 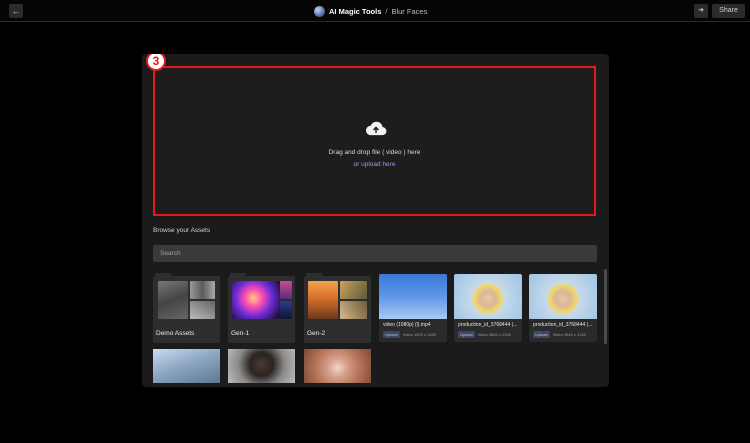 I want to click on arrow-right-icon: ➜, so click(x=701, y=10).